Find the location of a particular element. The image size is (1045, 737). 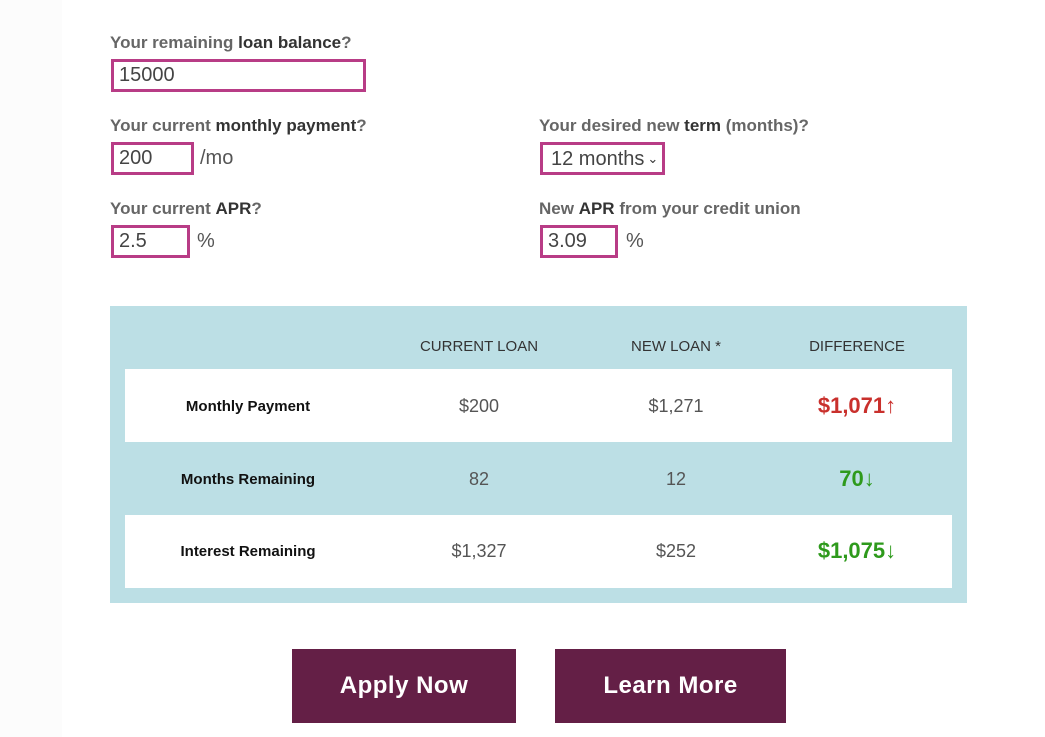

monthly-payment-label: Your current monthly payment? is located at coordinates (238, 126).